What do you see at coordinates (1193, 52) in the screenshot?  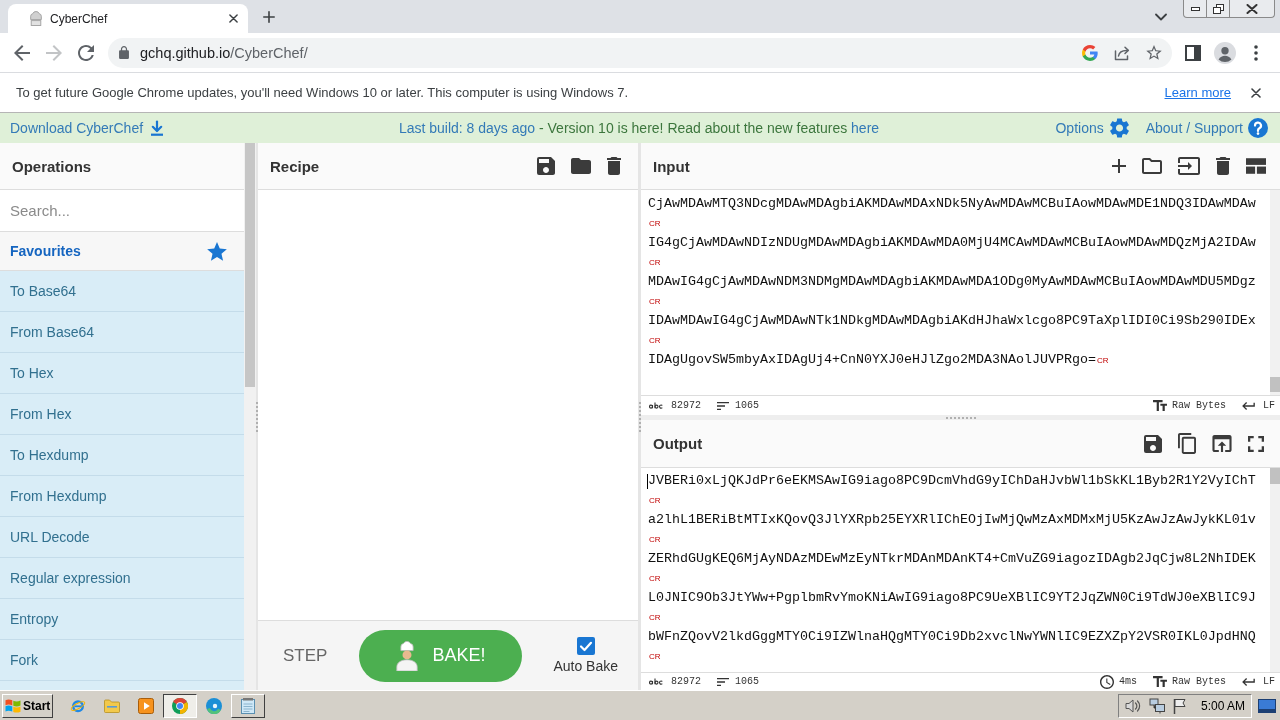 I see `side-panel-icon` at bounding box center [1193, 52].